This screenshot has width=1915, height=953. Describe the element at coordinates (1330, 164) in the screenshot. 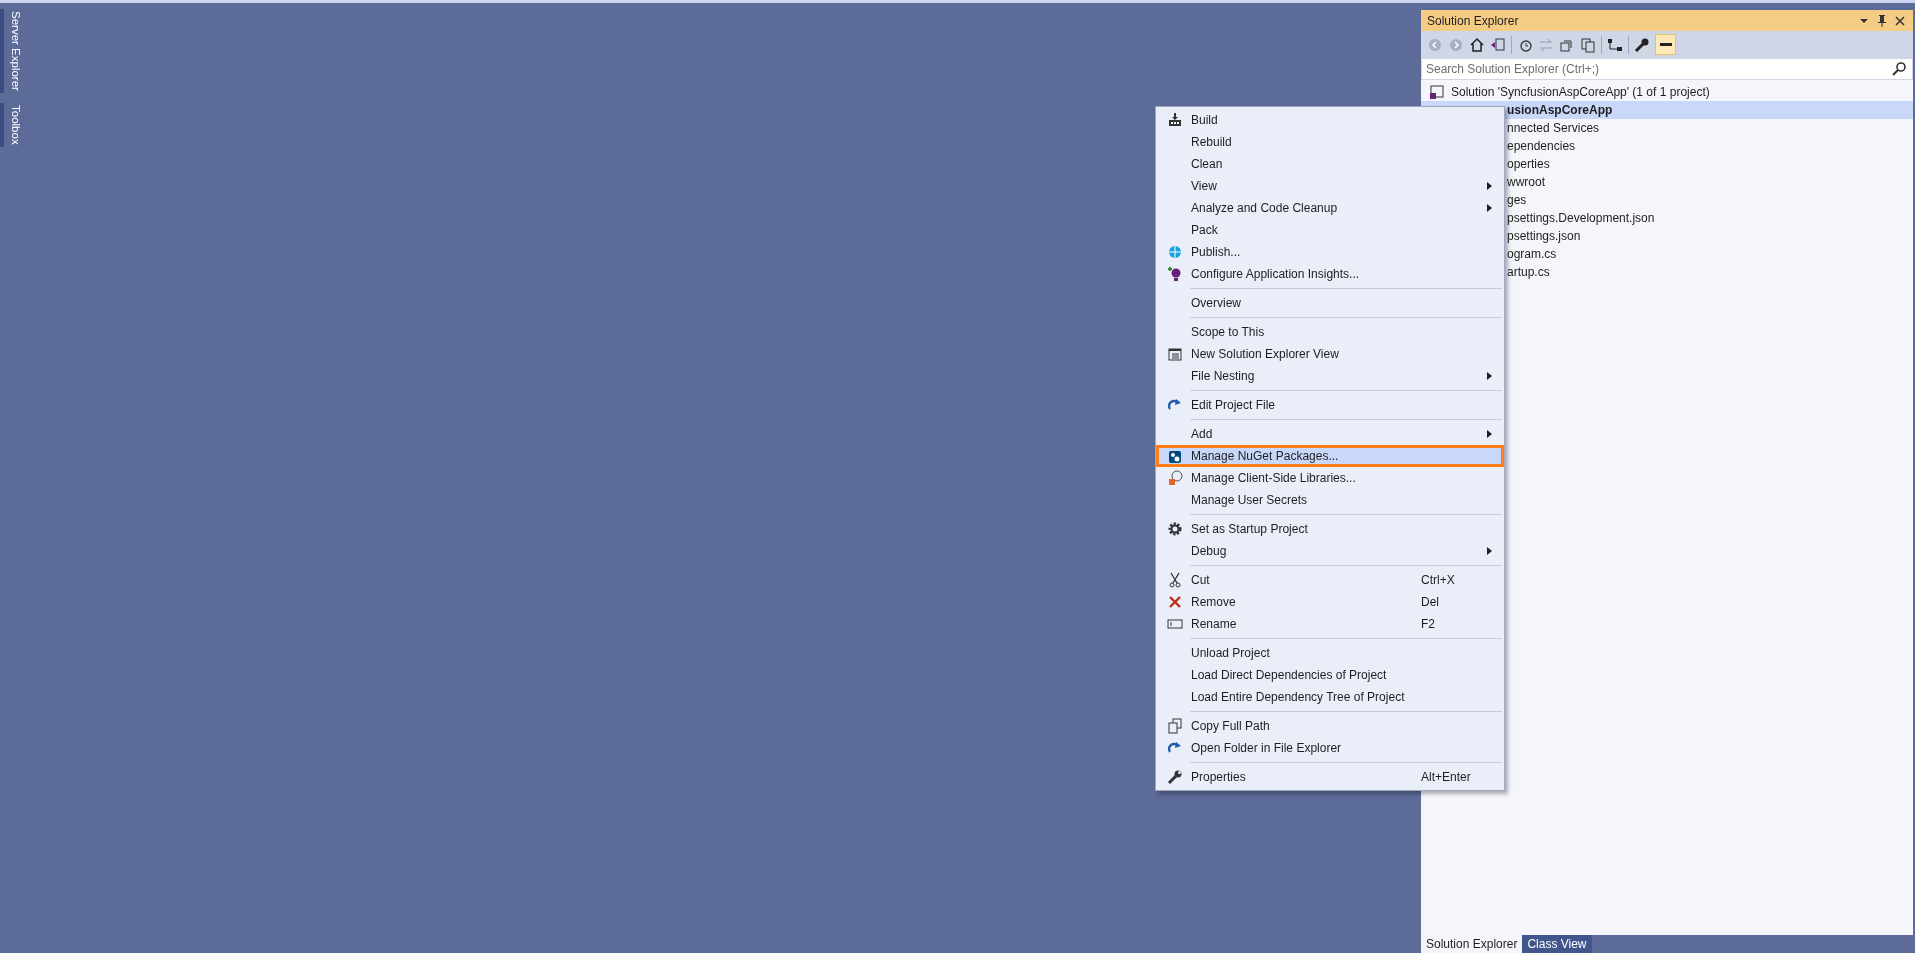

I see `menu-item: Clean` at that location.